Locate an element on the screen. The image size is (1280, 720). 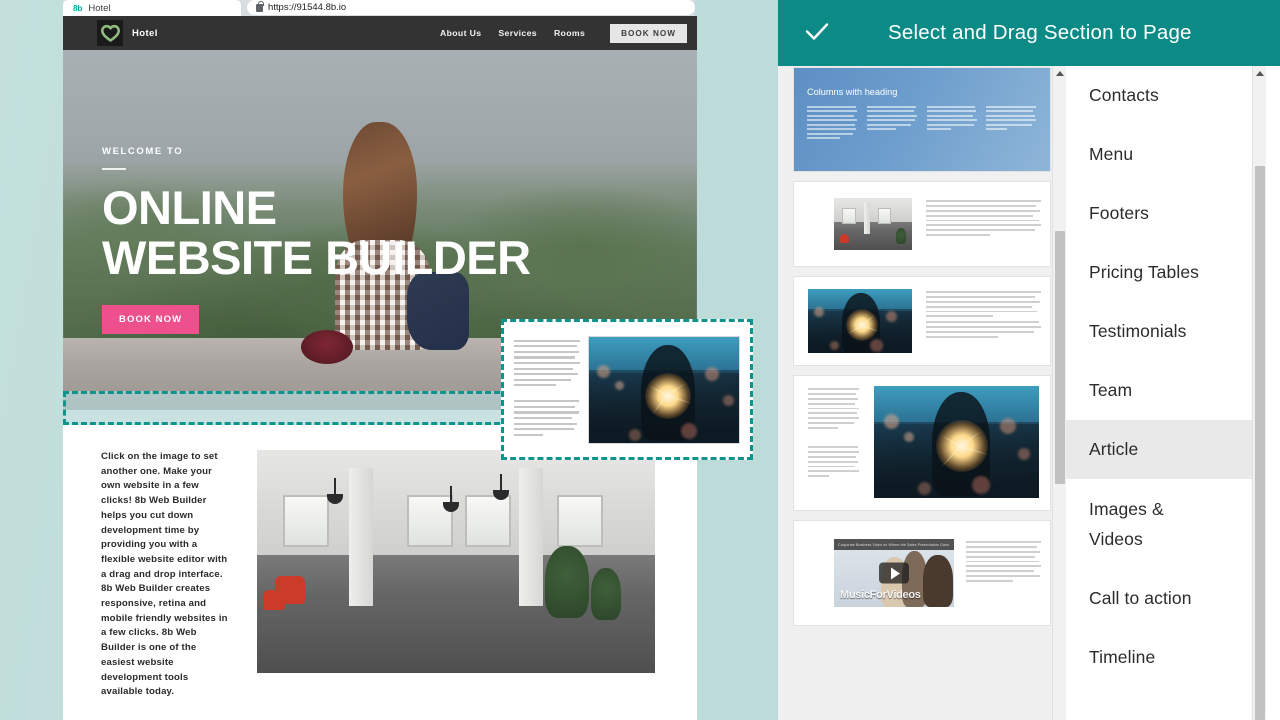
hero-kicker: WELCOME TO is located at coordinates (143, 151).